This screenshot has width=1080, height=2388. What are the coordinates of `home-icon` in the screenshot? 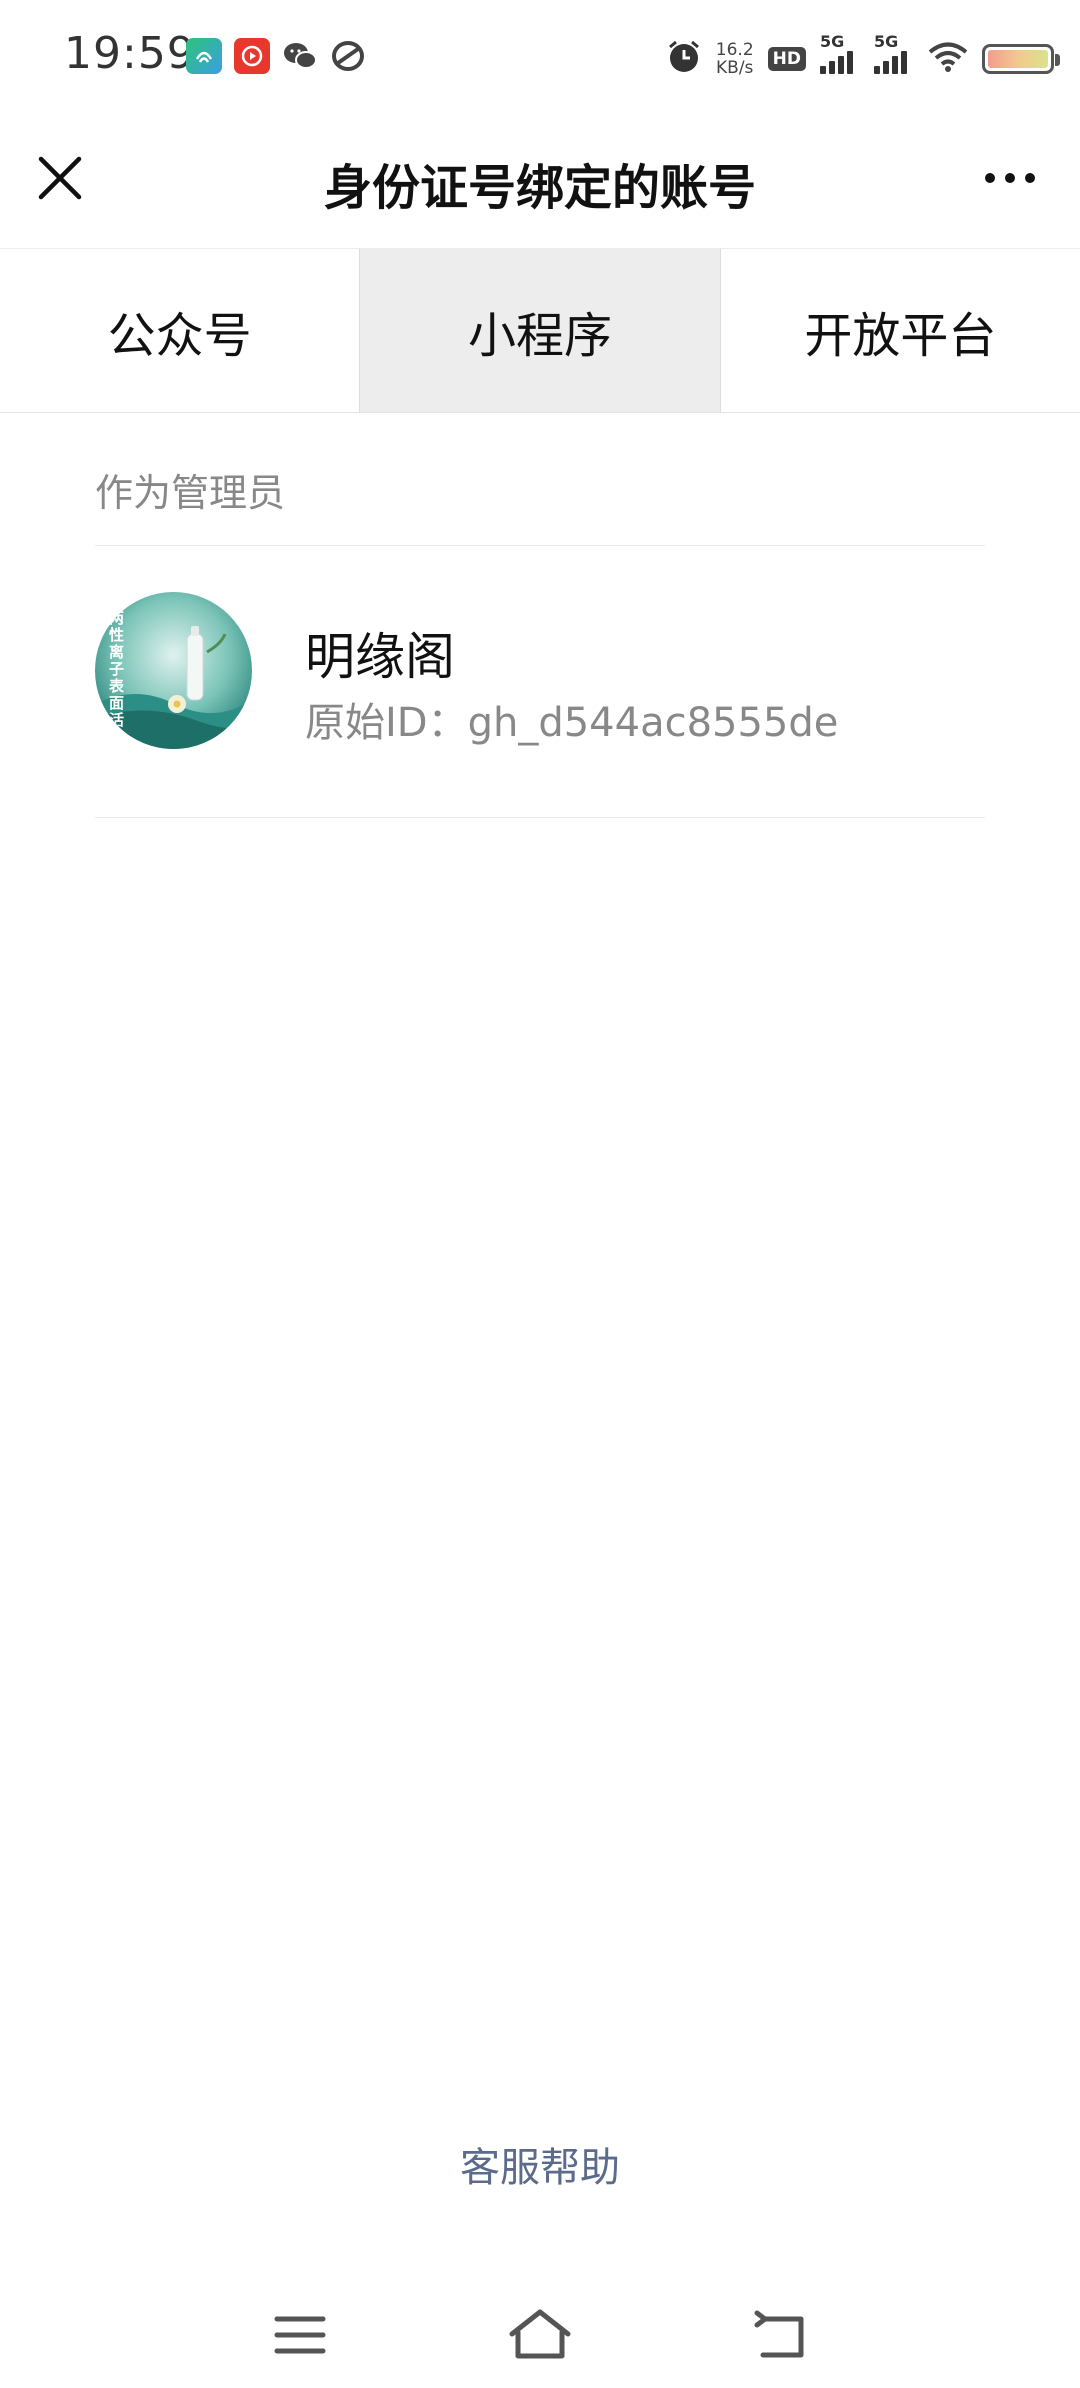 It's located at (540, 2334).